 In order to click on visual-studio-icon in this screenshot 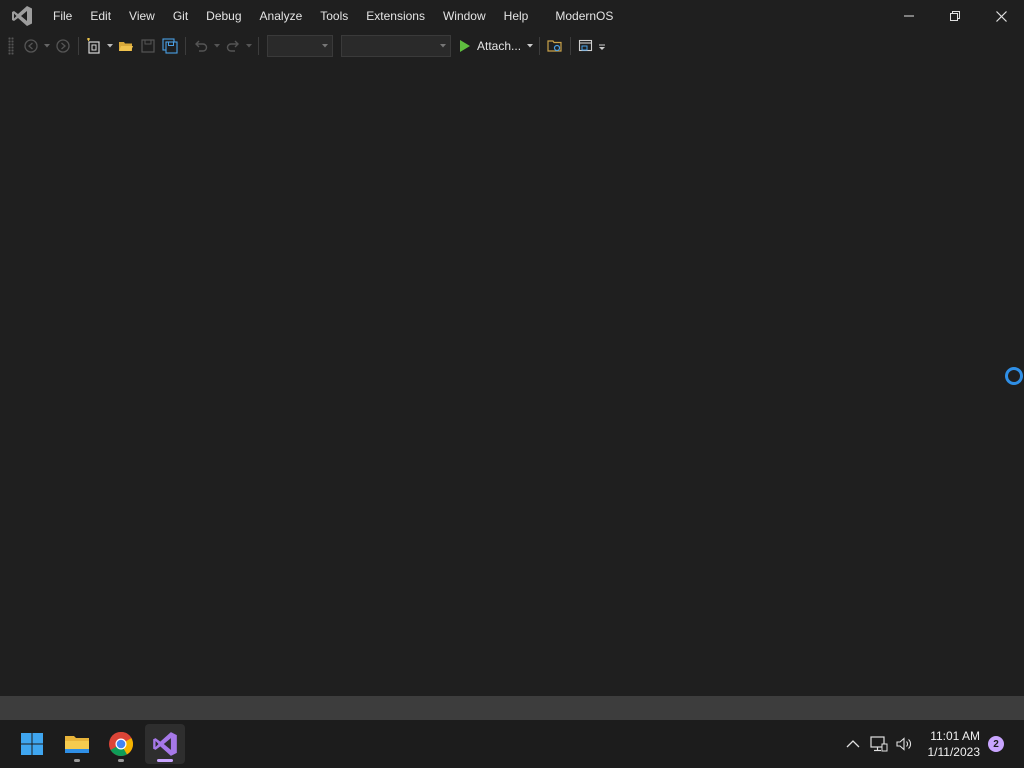, I will do `click(165, 744)`.